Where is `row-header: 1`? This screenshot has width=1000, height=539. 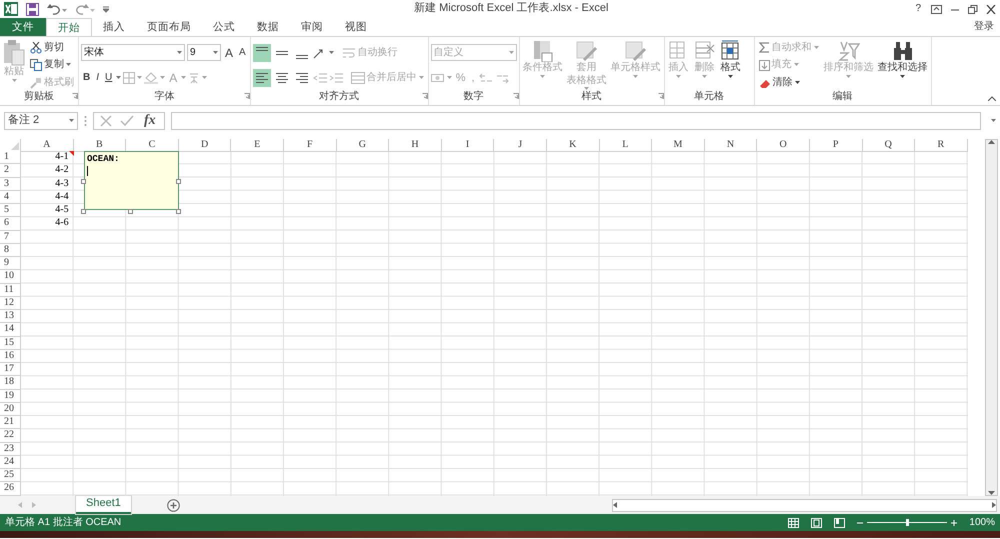
row-header: 1 is located at coordinates (10, 157).